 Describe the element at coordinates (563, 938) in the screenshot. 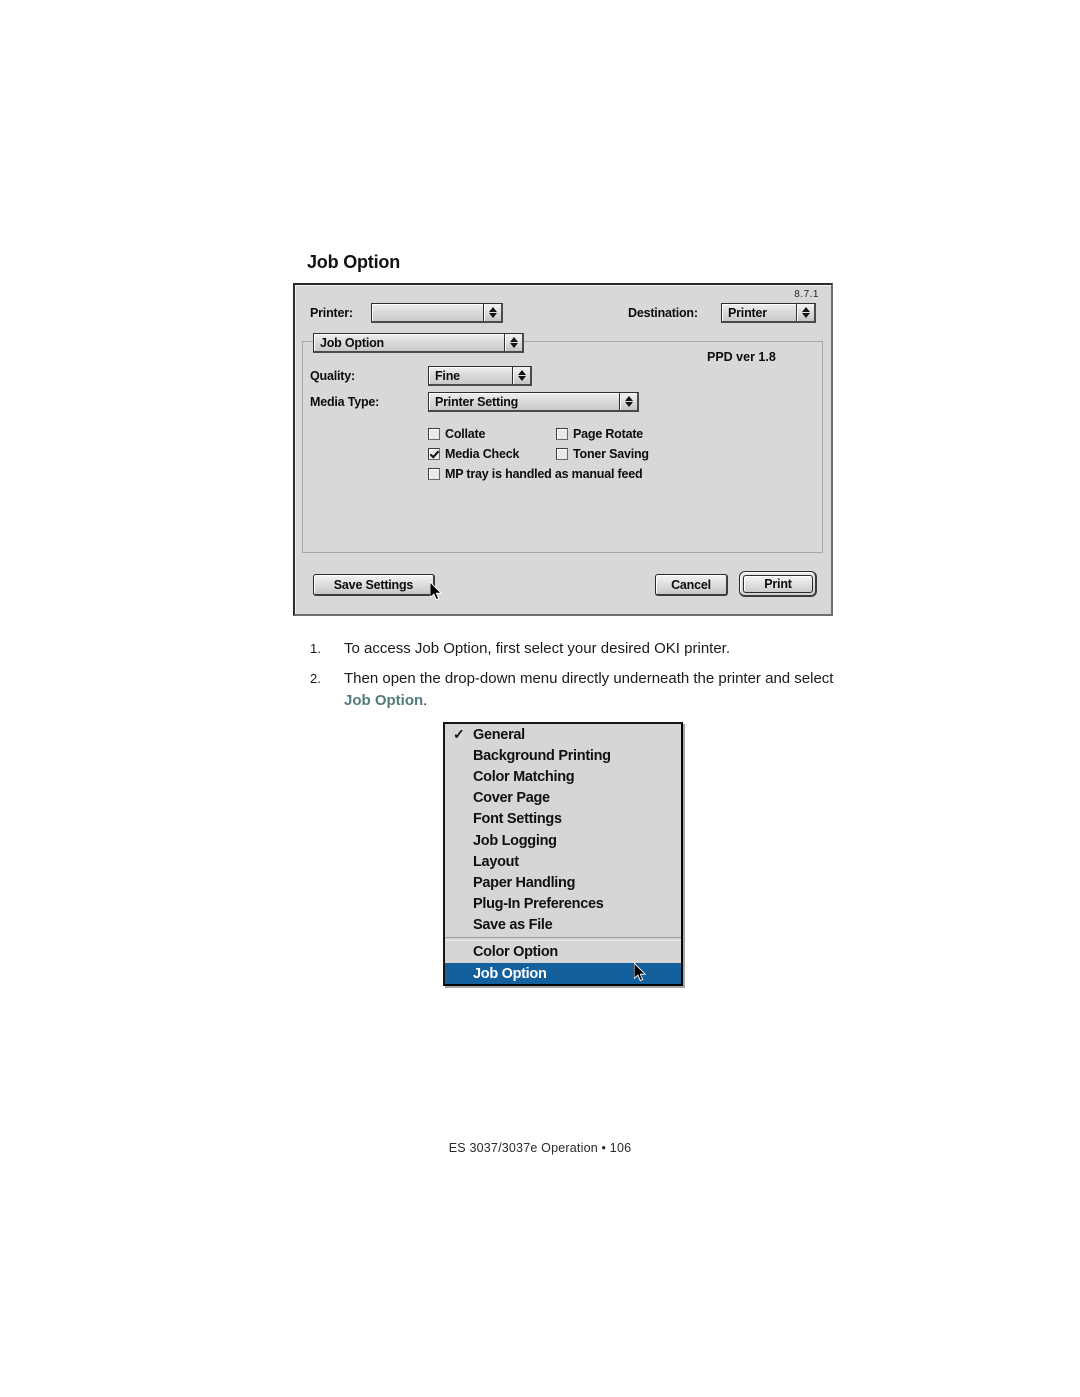

I see `menu-separator` at that location.